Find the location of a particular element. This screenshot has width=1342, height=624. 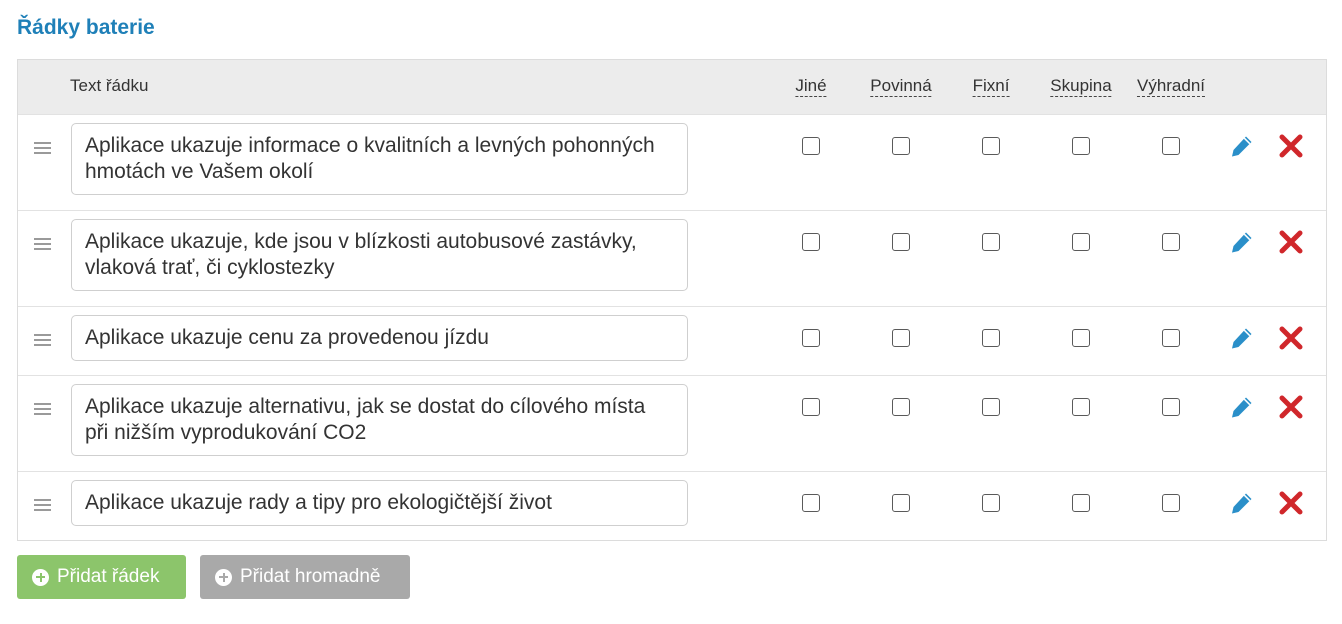

header-group: Skupina is located at coordinates (1081, 86).